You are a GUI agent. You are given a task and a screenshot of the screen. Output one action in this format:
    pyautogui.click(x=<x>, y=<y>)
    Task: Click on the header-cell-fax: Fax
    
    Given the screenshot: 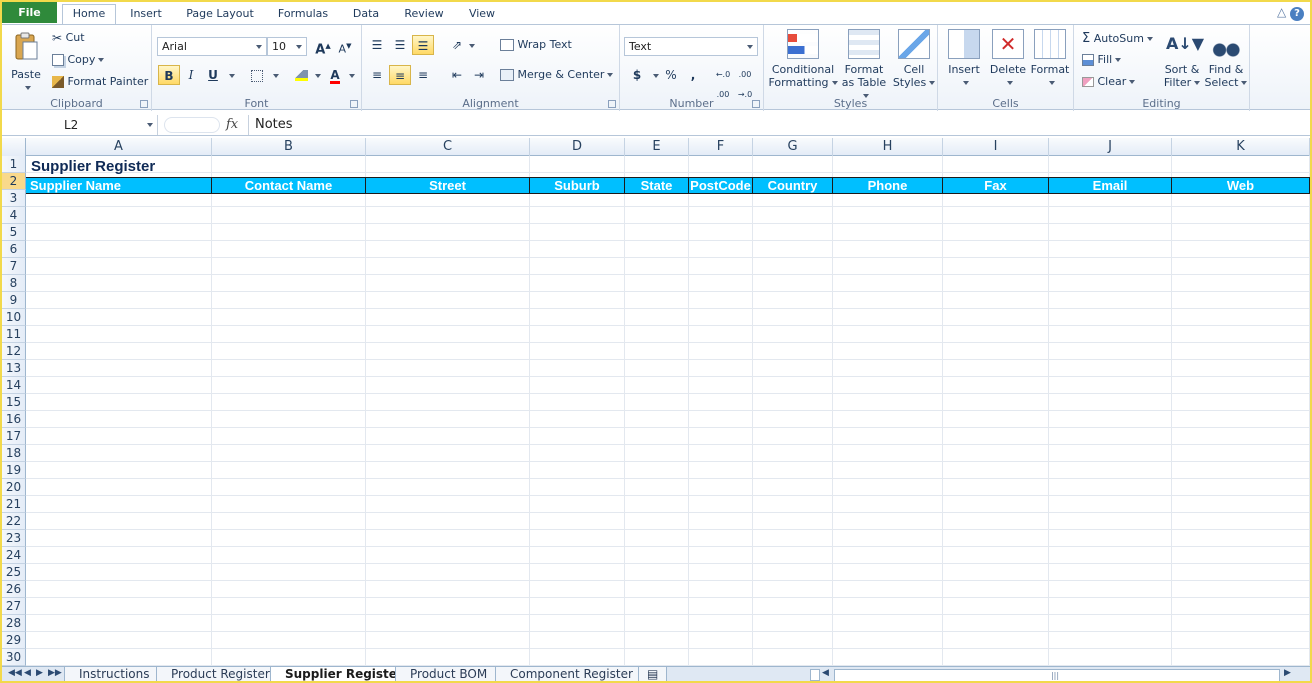 What is the action you would take?
    pyautogui.click(x=996, y=185)
    